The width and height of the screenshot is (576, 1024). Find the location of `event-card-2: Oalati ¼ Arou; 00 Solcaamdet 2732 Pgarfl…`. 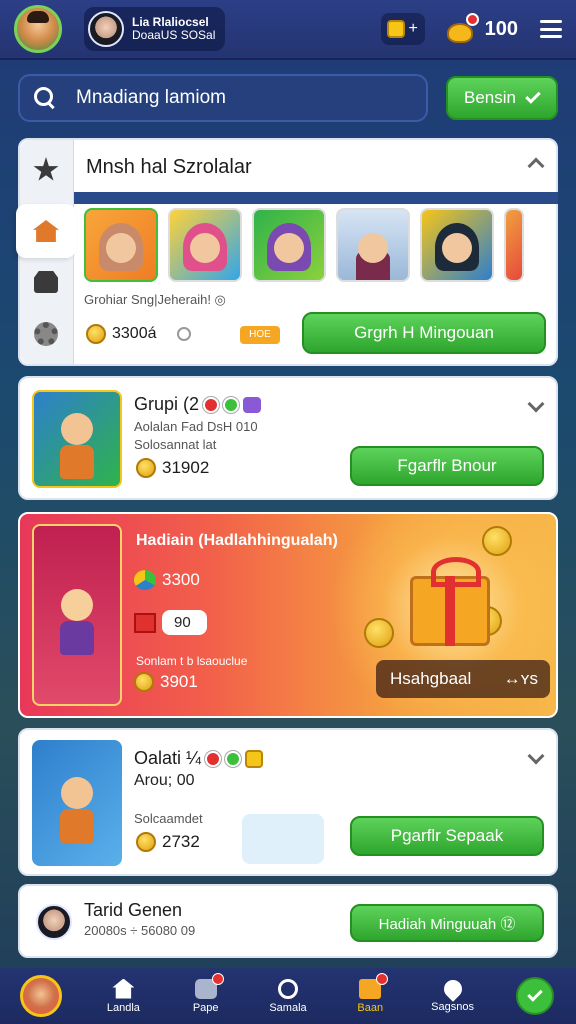

event-card-2: Oalati ¼ Arou; 00 Solcaamdet 2732 Pgarfl… is located at coordinates (288, 802).